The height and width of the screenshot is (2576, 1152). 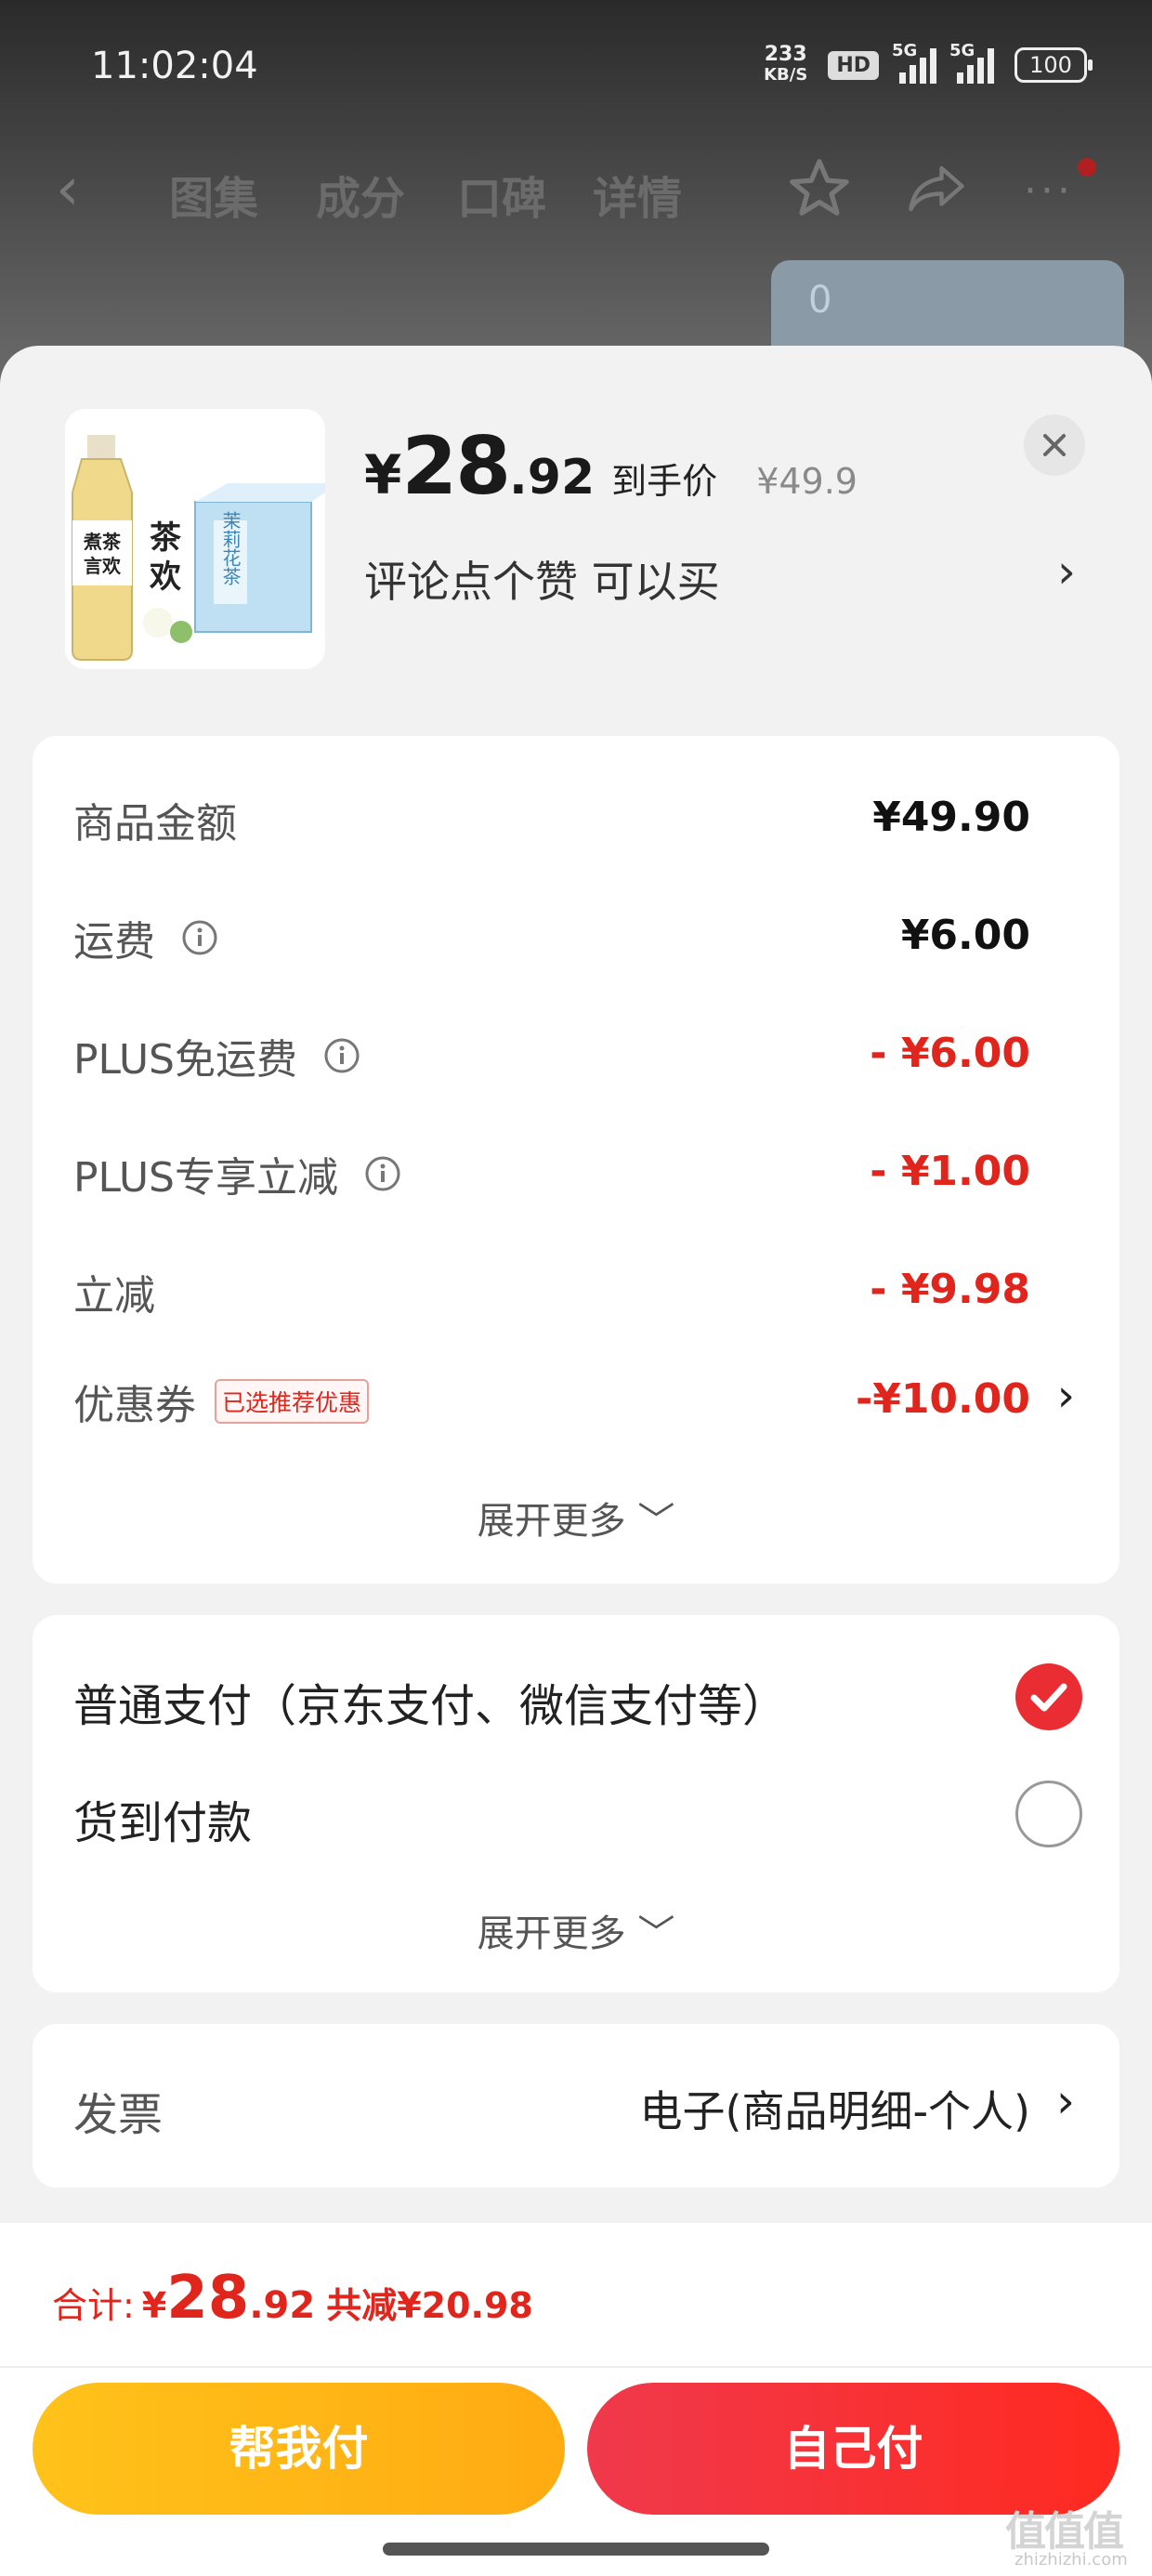 I want to click on watermark-url: zhizhizhi.com, so click(x=1071, y=2559).